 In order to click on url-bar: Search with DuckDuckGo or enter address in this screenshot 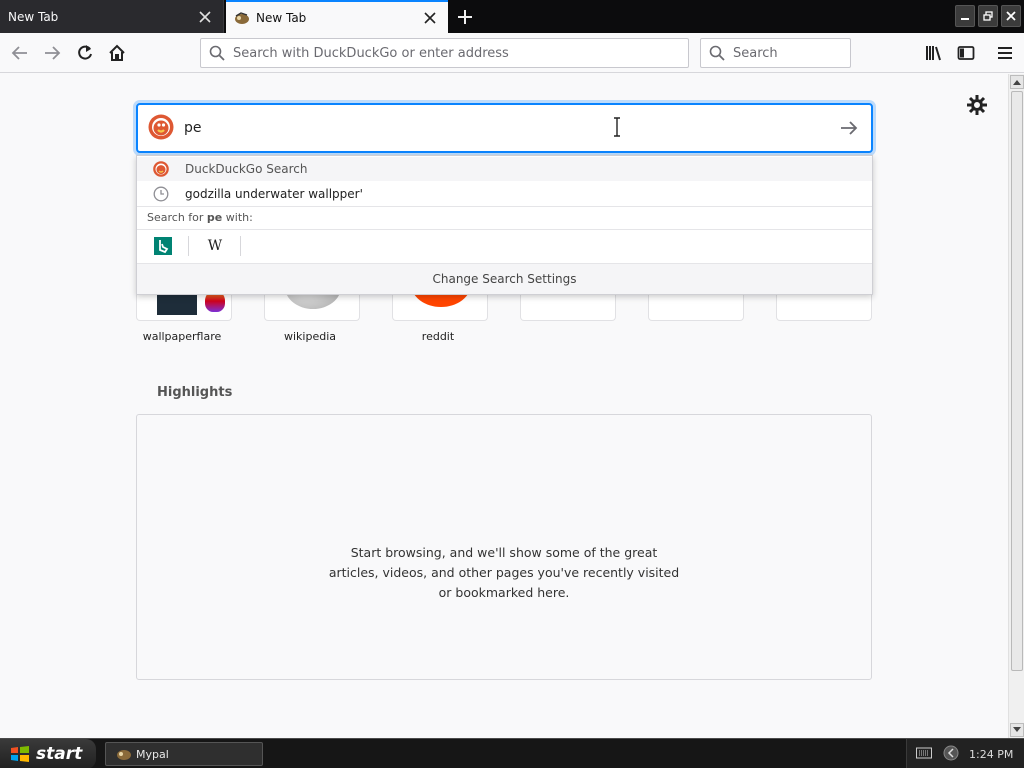, I will do `click(444, 53)`.